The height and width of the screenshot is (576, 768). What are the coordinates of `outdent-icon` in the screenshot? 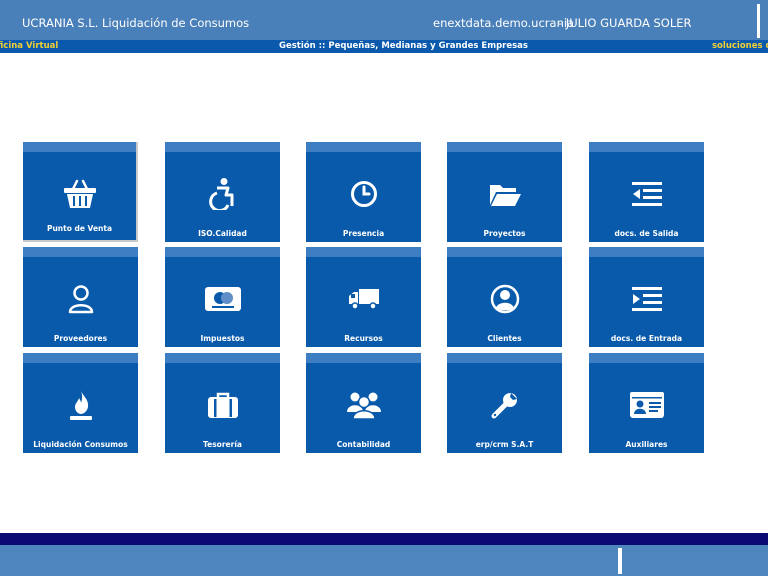 It's located at (646, 194).